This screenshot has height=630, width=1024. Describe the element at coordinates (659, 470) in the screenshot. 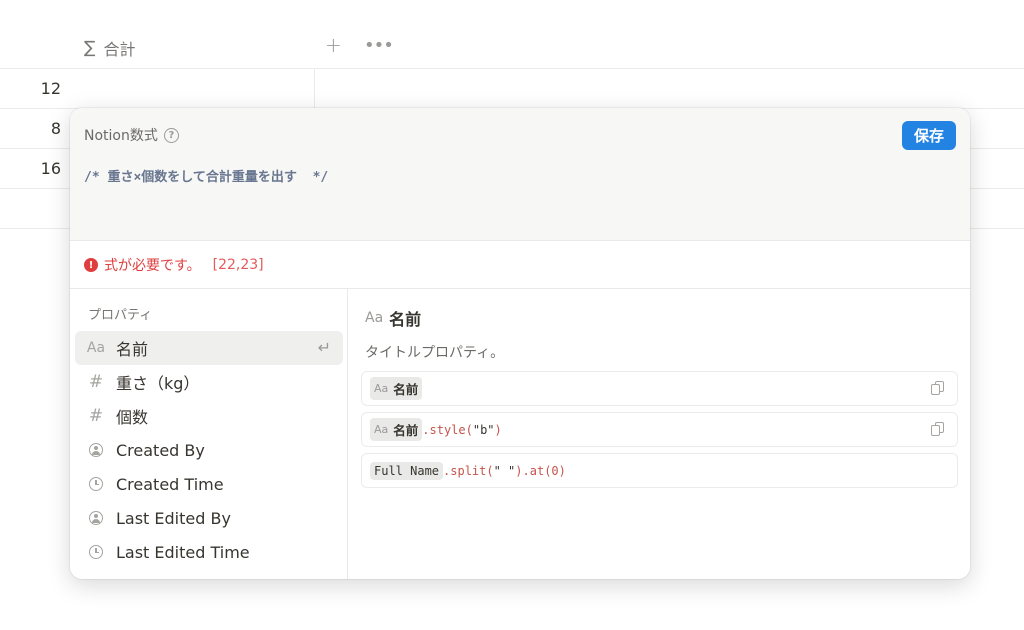

I see `example-item: Full Name .split(" ").at(0)` at that location.